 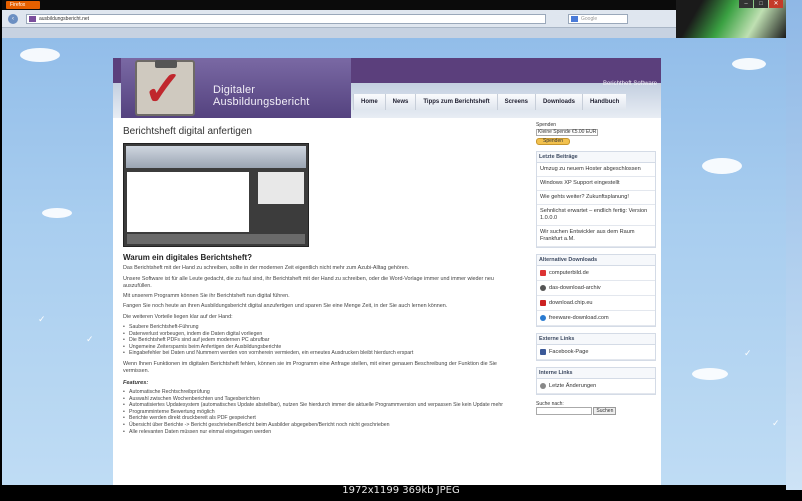 What do you see at coordinates (543, 318) in the screenshot?
I see `freeware-icon` at bounding box center [543, 318].